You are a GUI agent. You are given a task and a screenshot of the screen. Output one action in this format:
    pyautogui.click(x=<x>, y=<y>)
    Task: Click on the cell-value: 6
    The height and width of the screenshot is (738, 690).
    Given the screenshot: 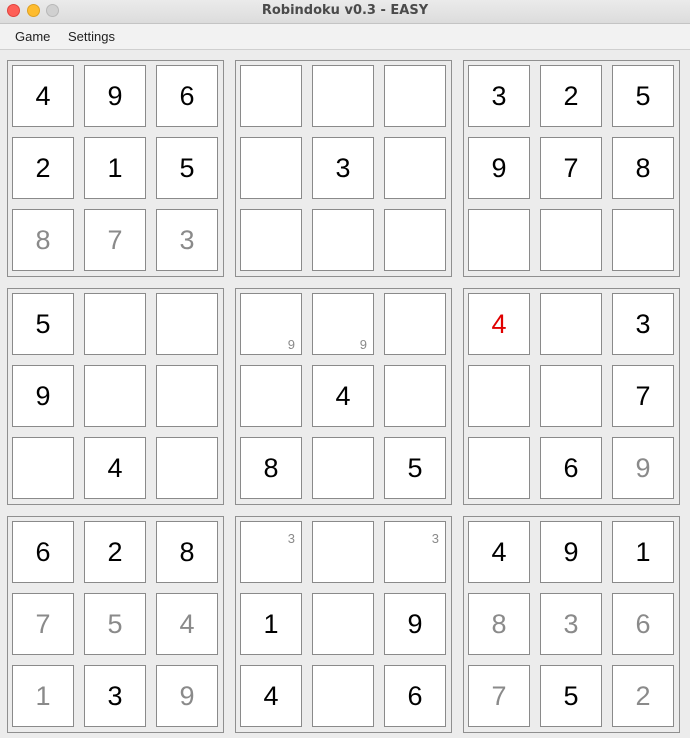 What is the action you would take?
    pyautogui.click(x=187, y=96)
    